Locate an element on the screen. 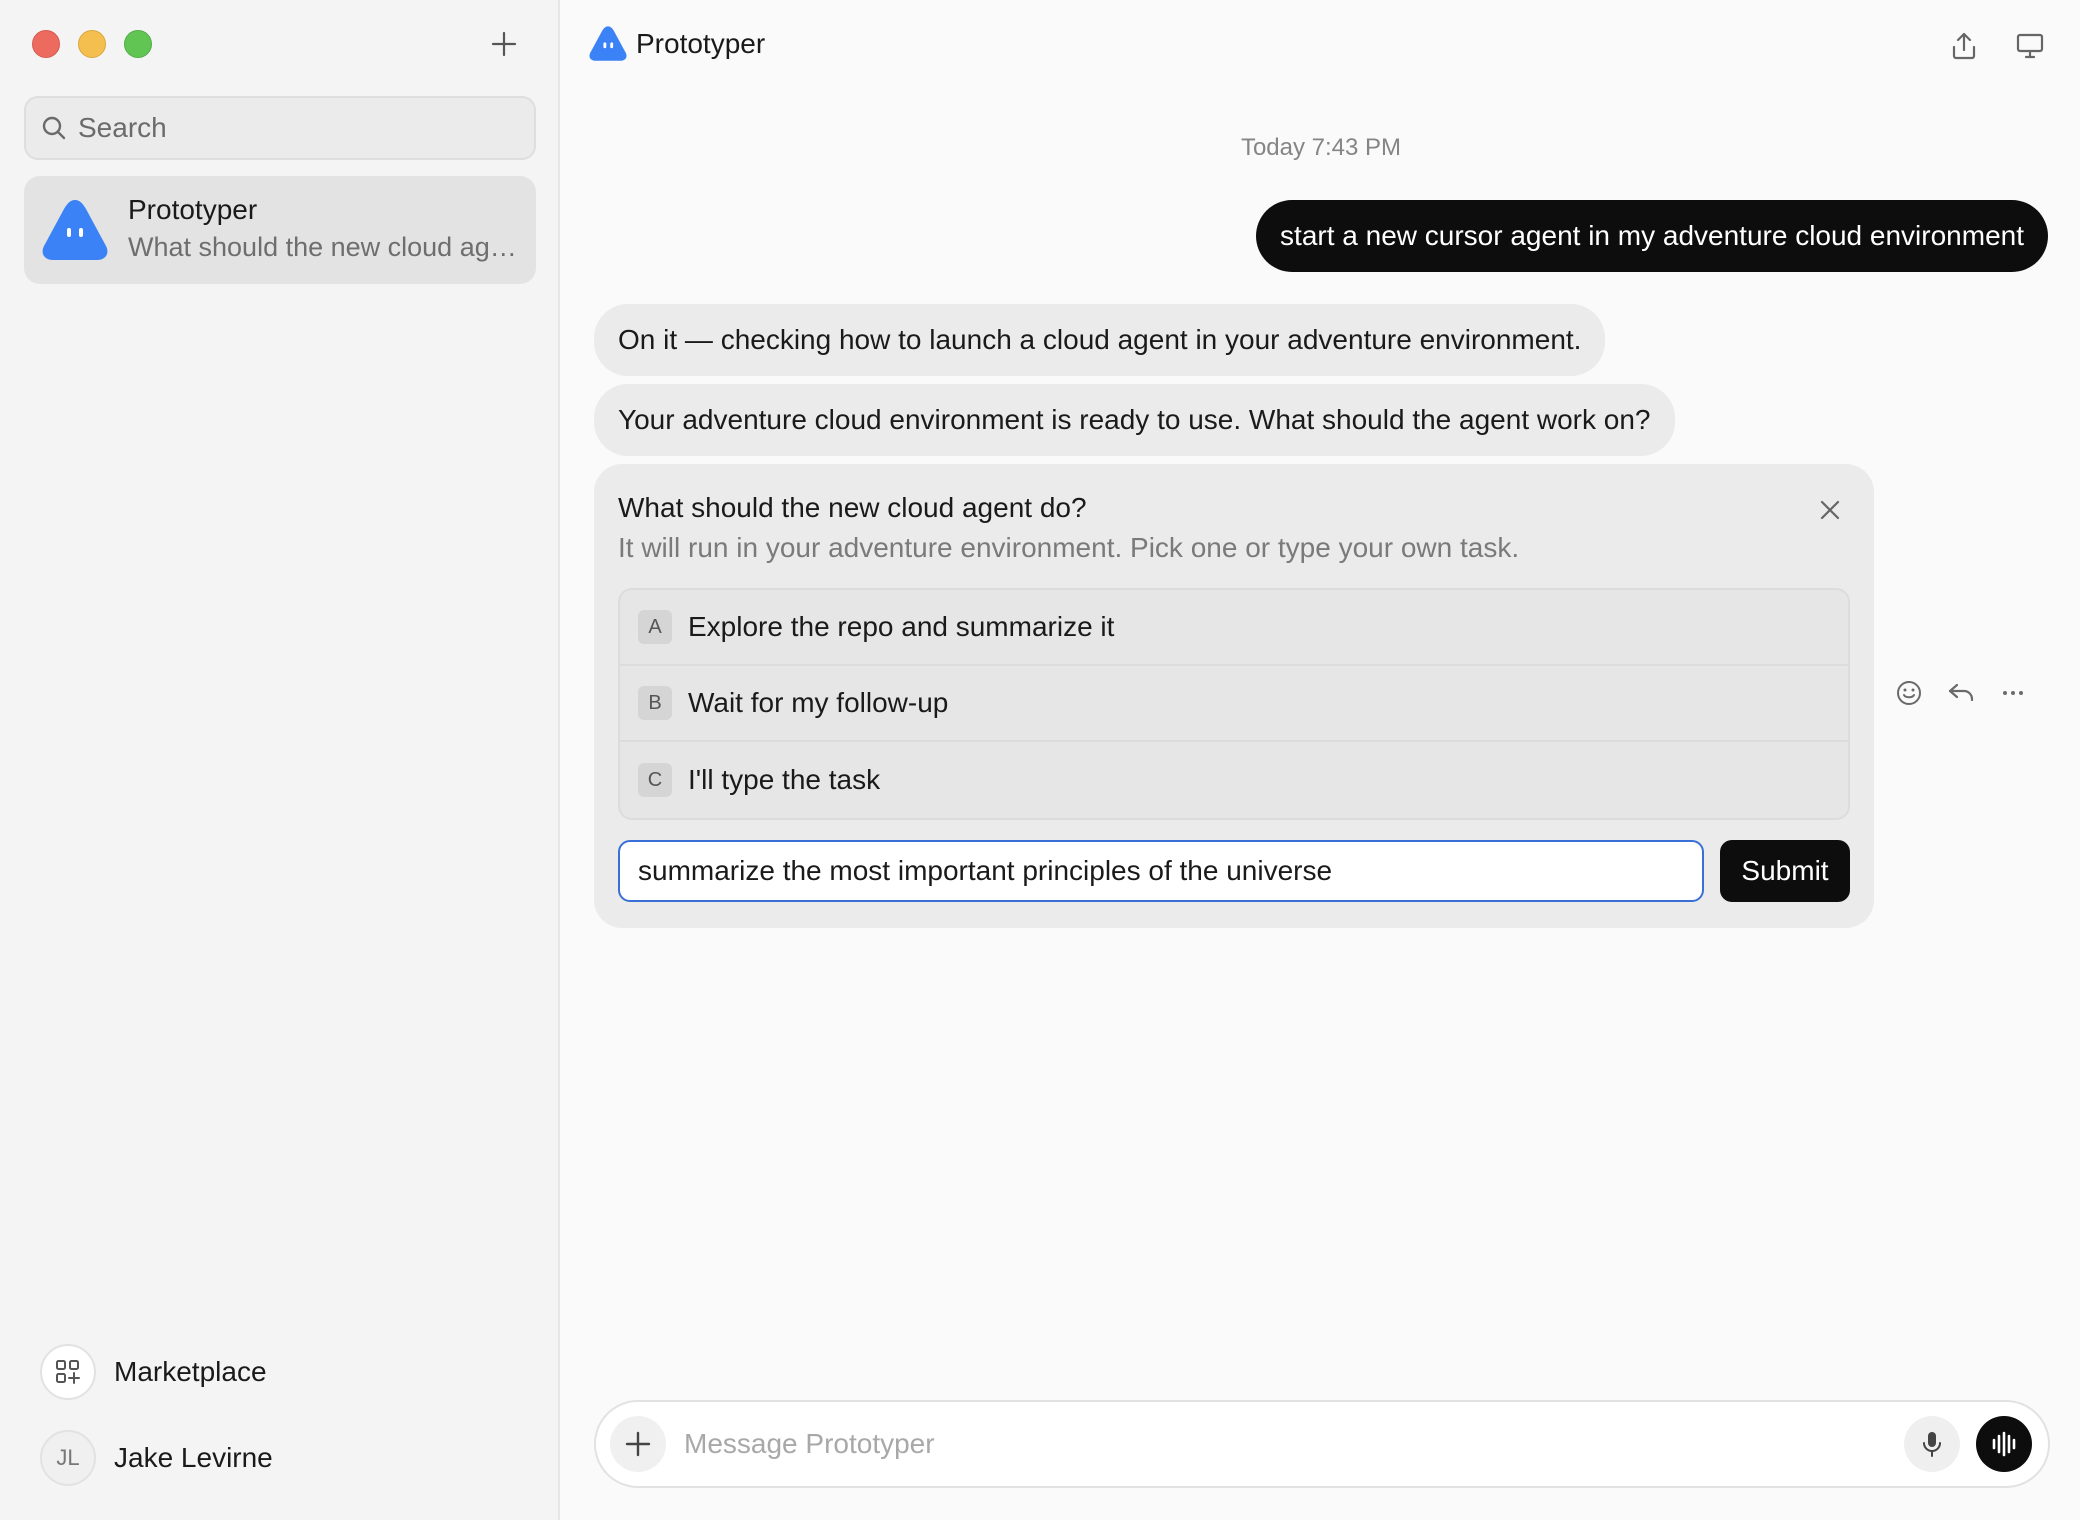 The image size is (2080, 1520). custom-task-input is located at coordinates (1161, 871).